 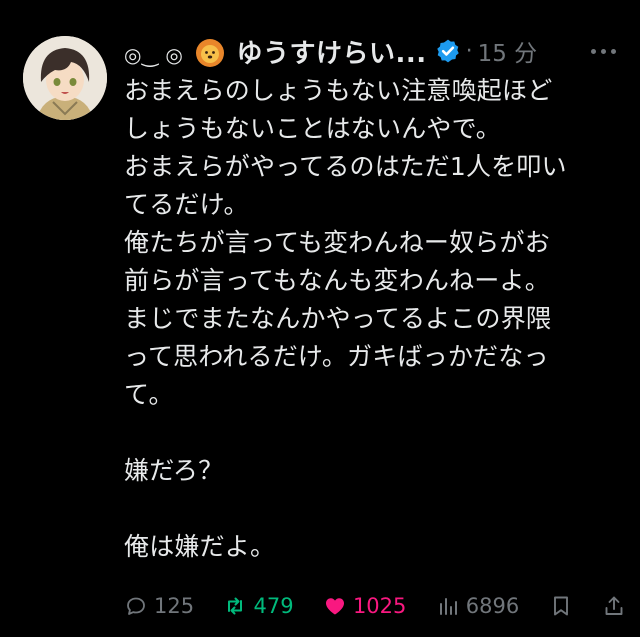 I want to click on heart-icon, so click(x=334, y=606).